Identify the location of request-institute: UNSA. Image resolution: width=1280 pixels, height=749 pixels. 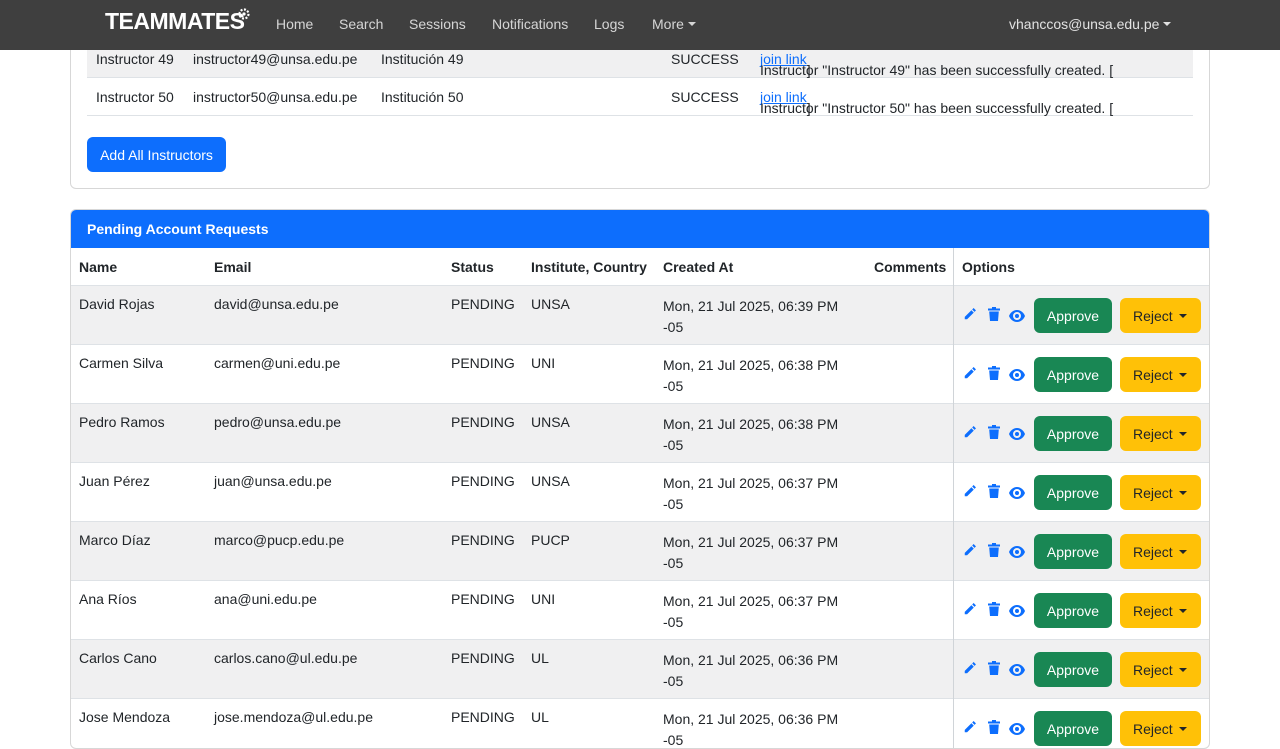
(550, 481).